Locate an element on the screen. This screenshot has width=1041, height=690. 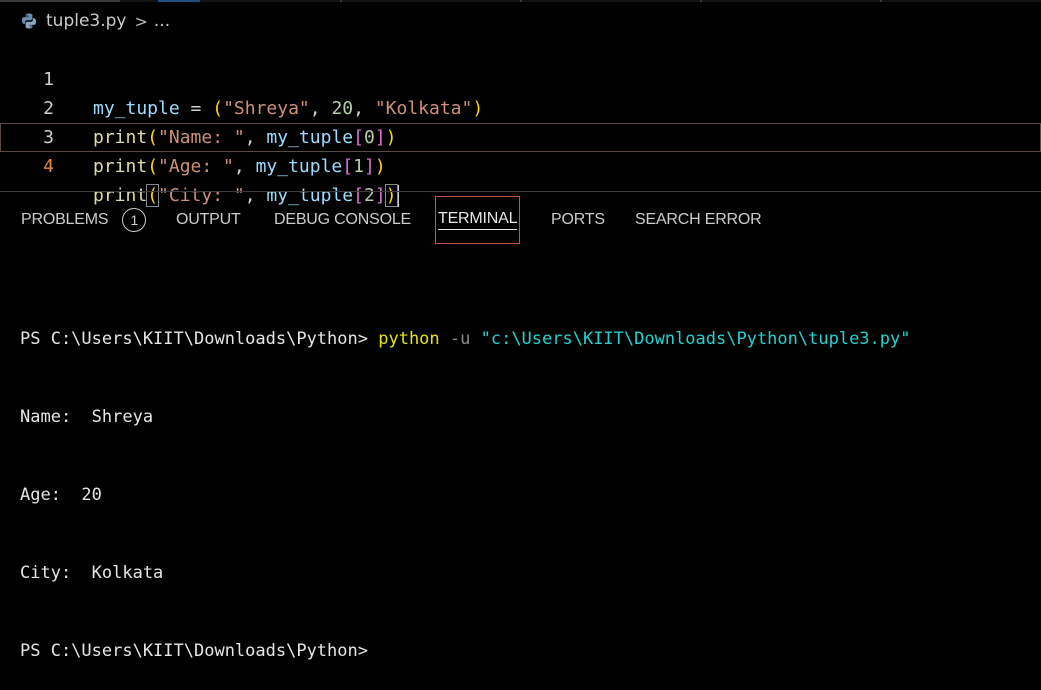
code-line: 2 print("Name: ", my_tuple[0]) is located at coordinates (520, 106).